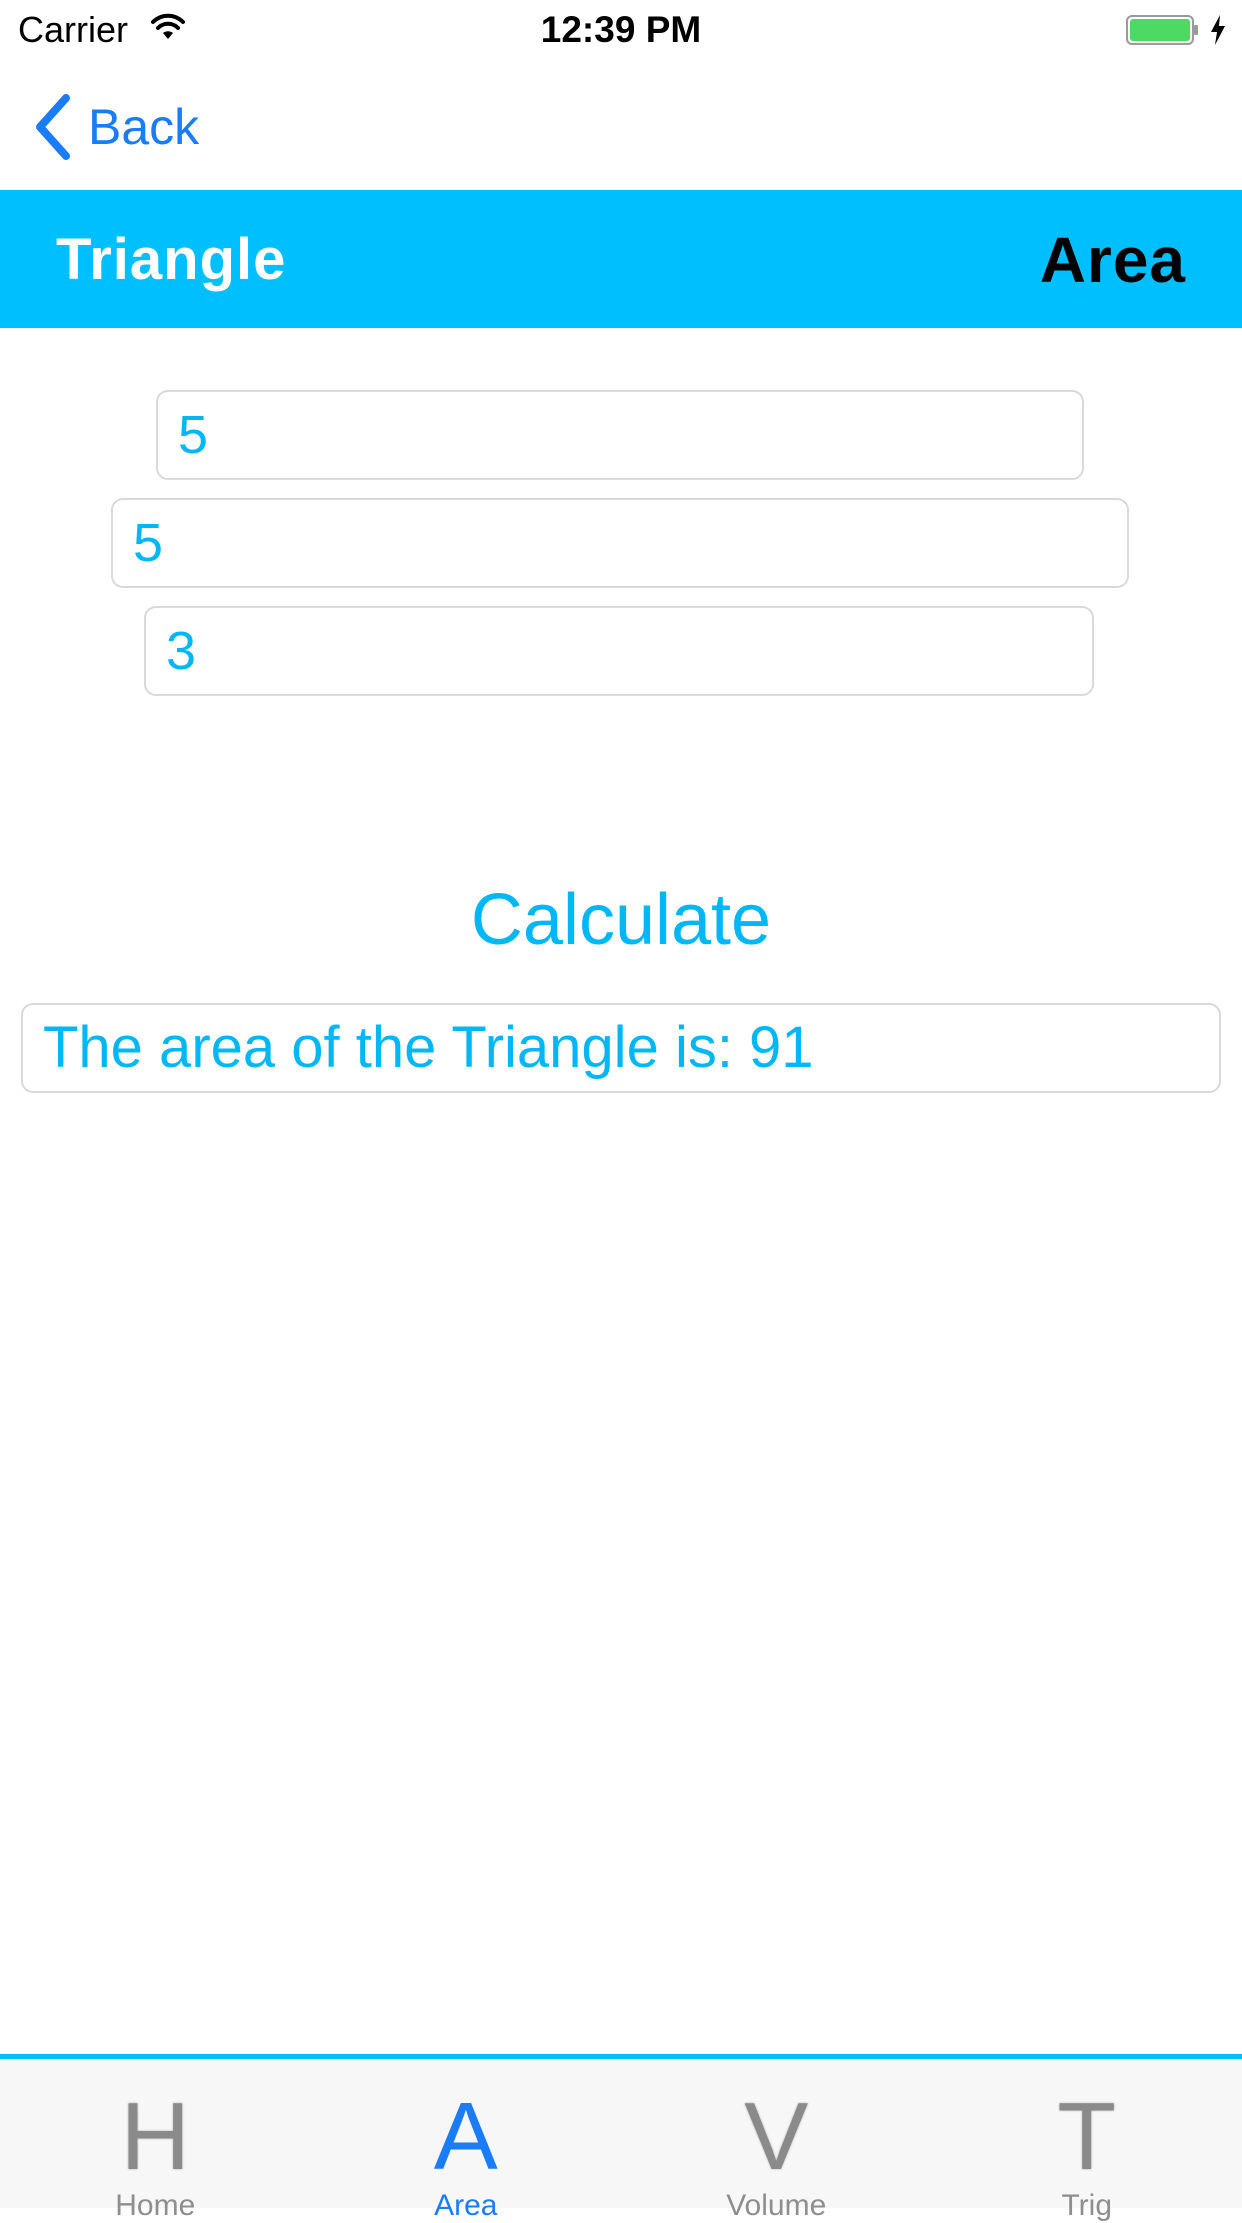 The image size is (1242, 2223). I want to click on navigation-bar: Back, so click(621, 125).